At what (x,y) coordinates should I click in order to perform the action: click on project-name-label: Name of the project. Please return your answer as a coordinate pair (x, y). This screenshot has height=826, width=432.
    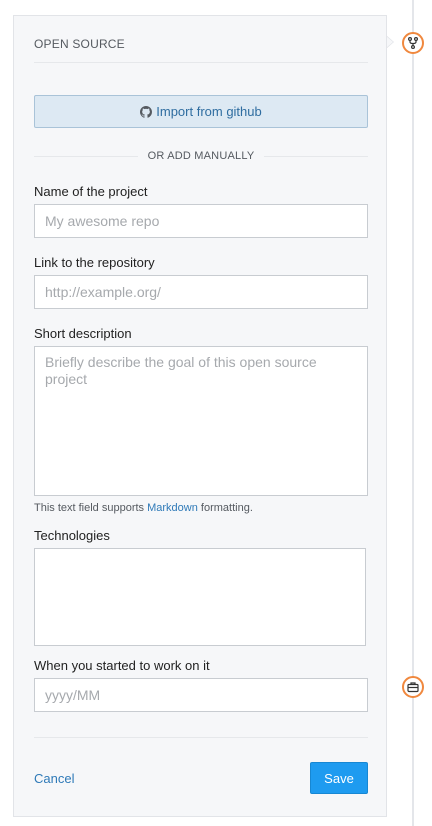
    Looking at the image, I should click on (91, 191).